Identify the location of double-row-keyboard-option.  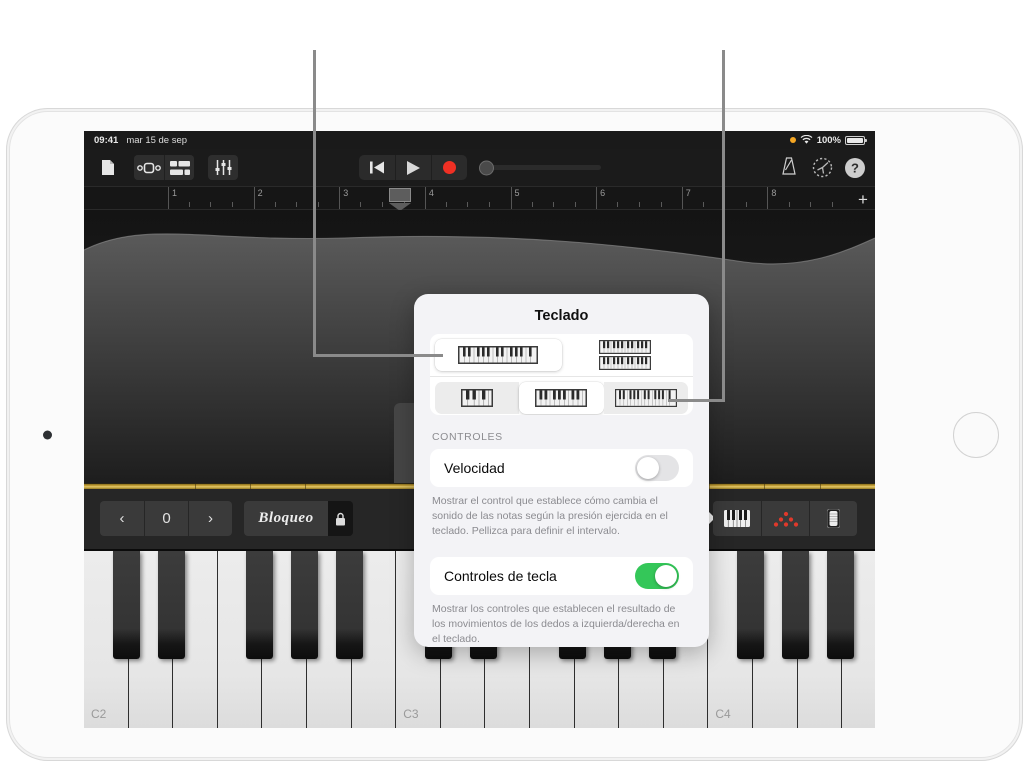
(625, 355).